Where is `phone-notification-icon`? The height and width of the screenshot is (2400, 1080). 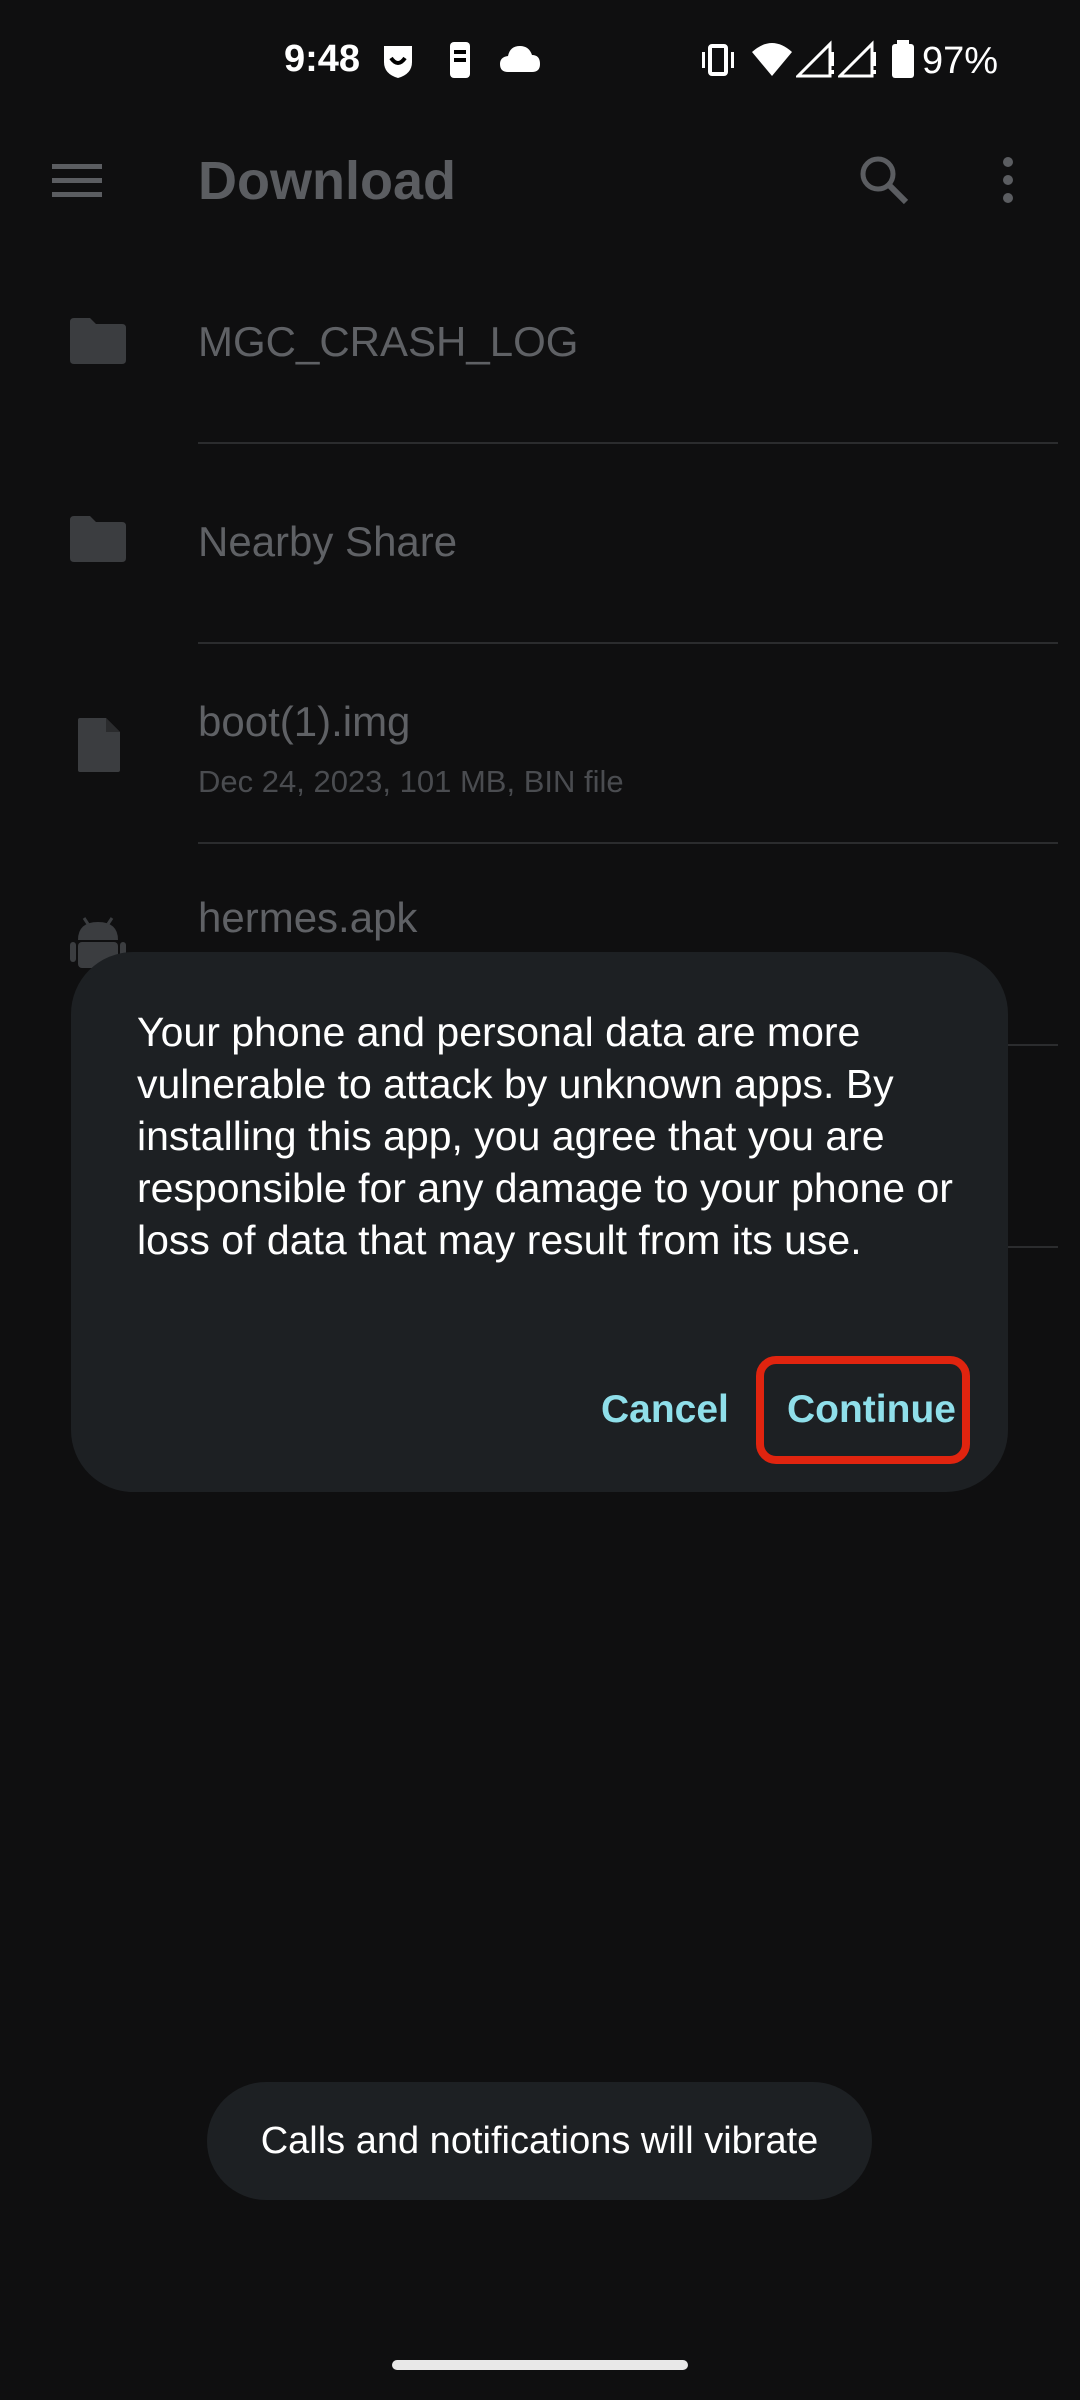 phone-notification-icon is located at coordinates (460, 60).